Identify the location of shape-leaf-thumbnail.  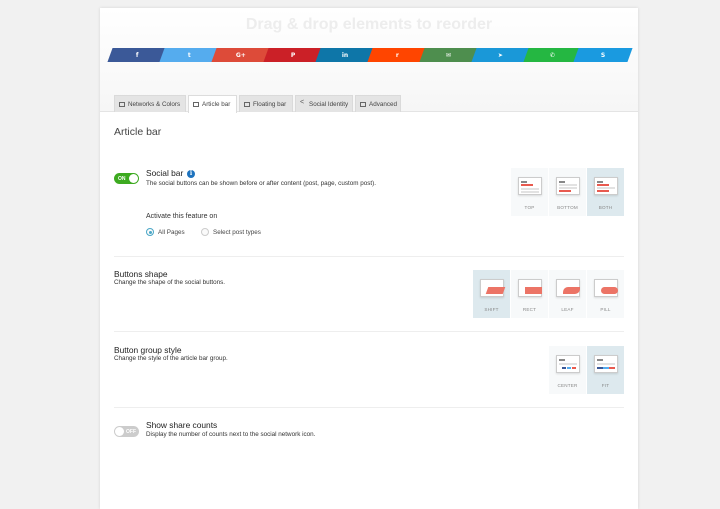
(568, 288).